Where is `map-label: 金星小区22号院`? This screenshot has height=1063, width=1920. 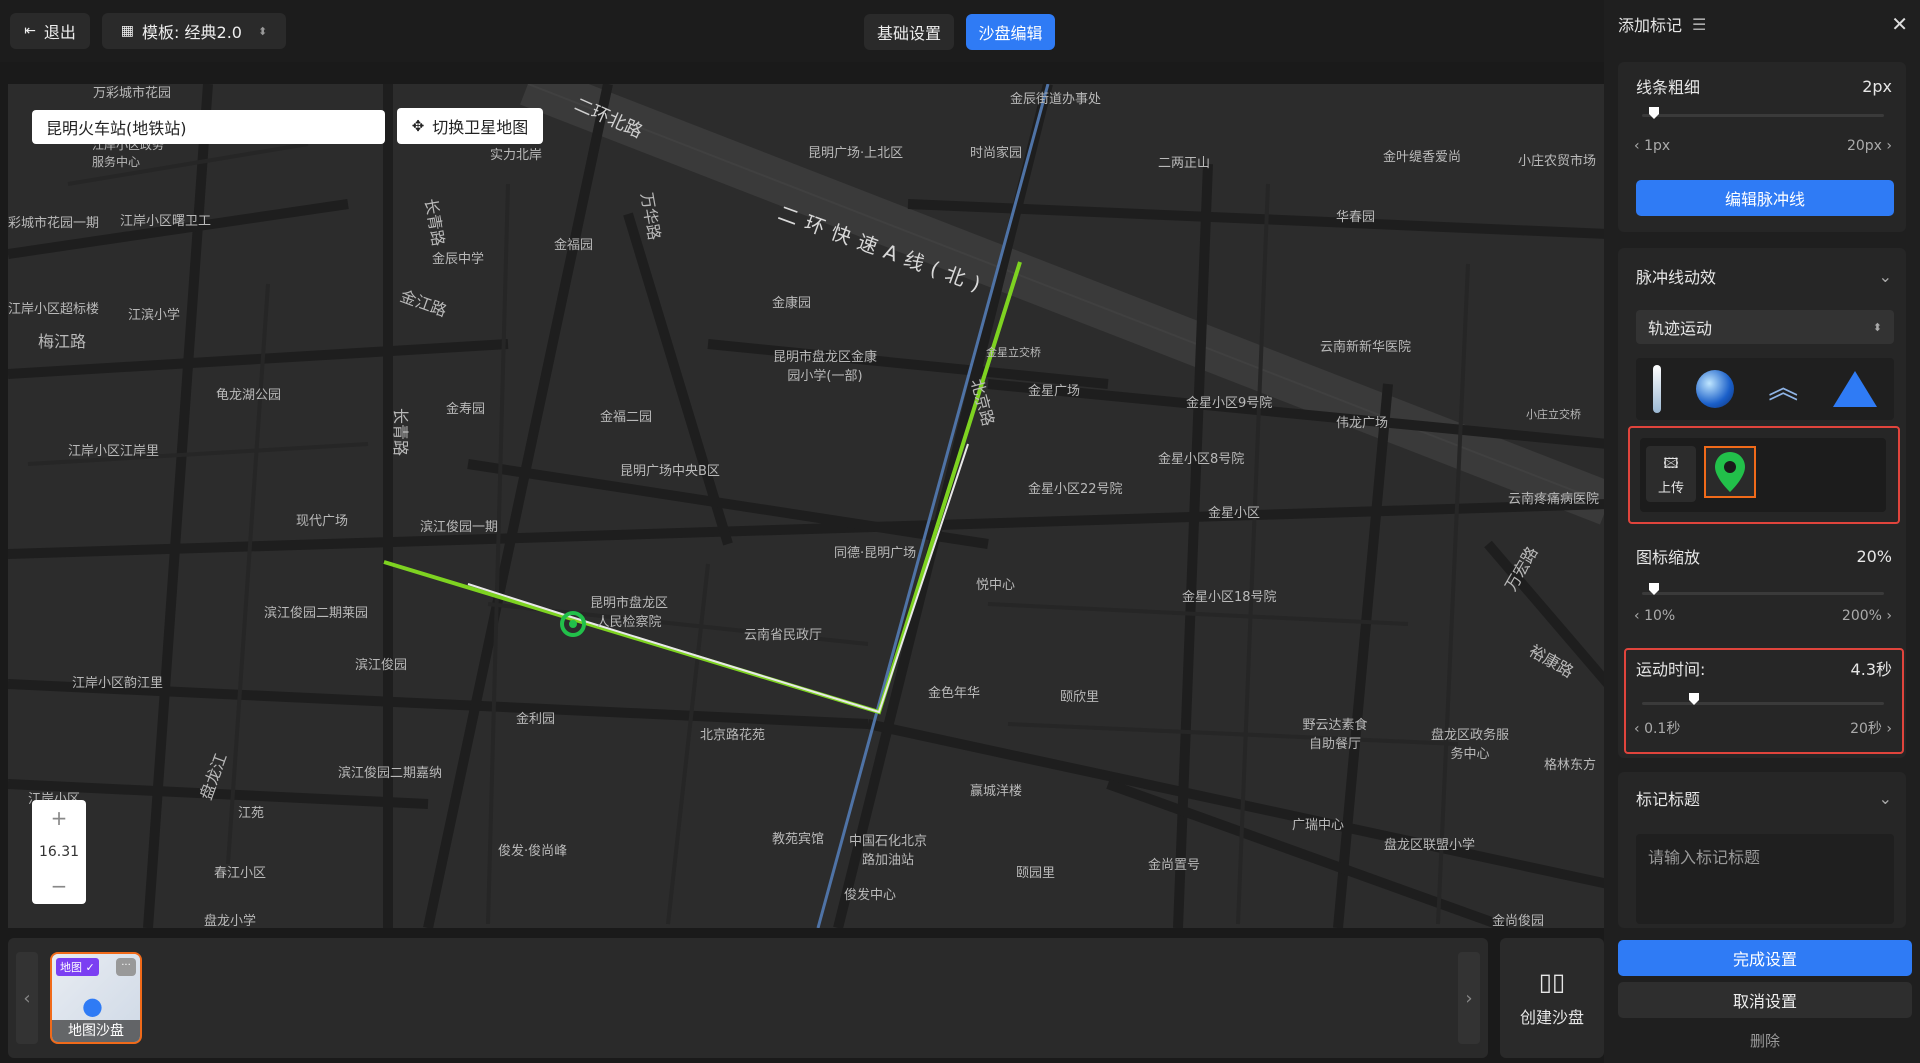 map-label: 金星小区22号院 is located at coordinates (1075, 489).